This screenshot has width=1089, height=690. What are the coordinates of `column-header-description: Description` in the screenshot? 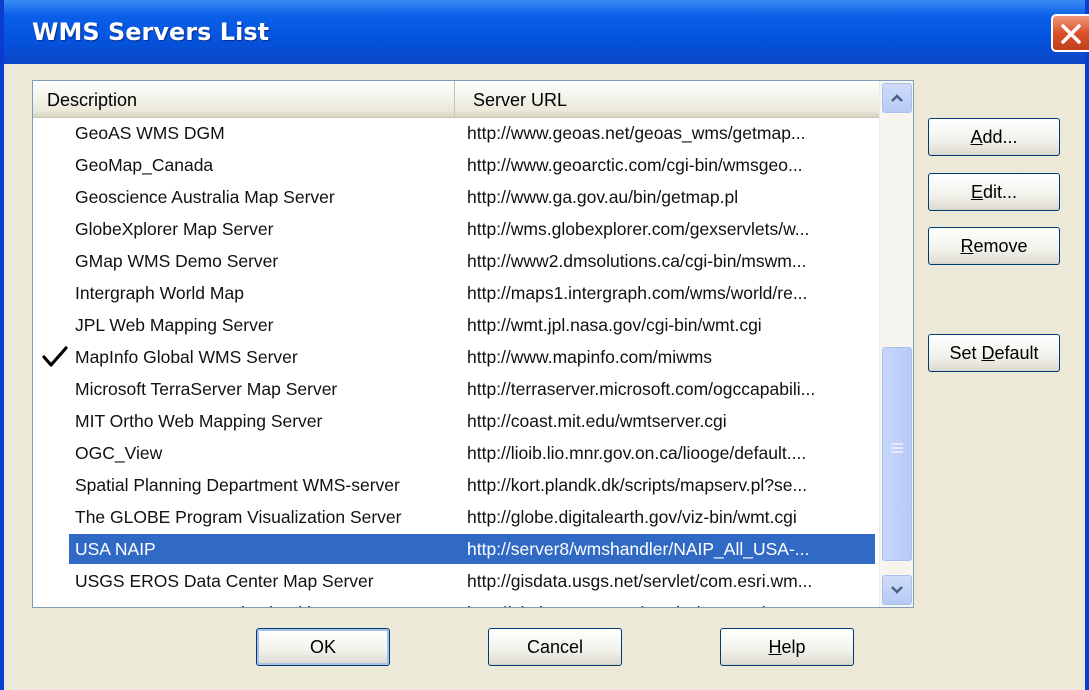 It's located at (244, 99).